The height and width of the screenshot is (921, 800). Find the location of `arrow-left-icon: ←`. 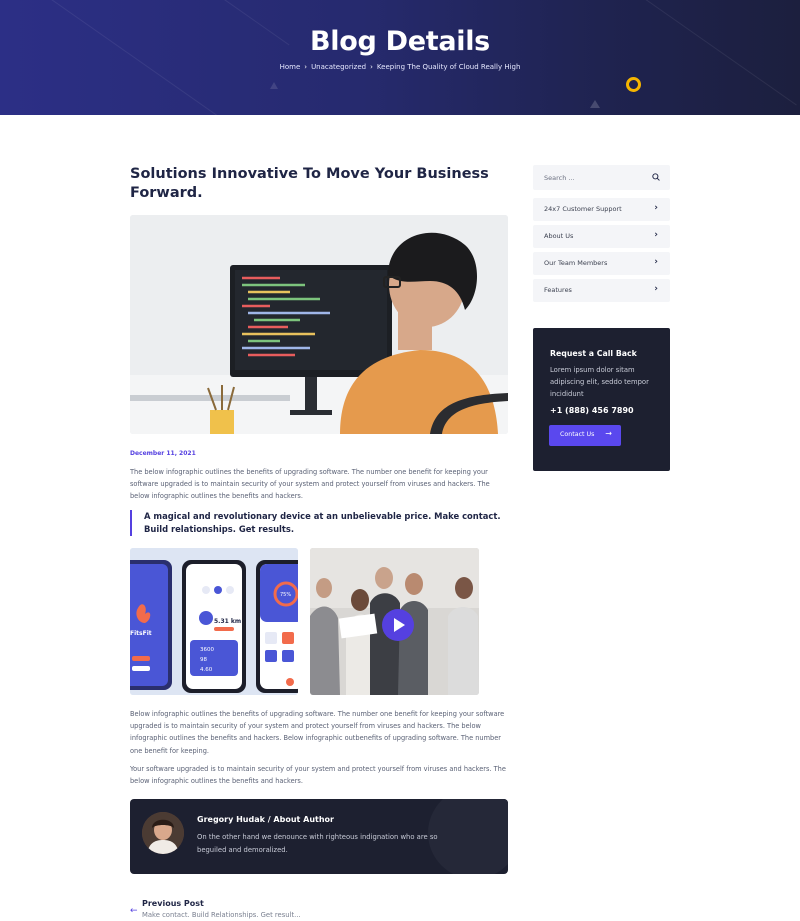

arrow-left-icon: ← is located at coordinates (134, 911).